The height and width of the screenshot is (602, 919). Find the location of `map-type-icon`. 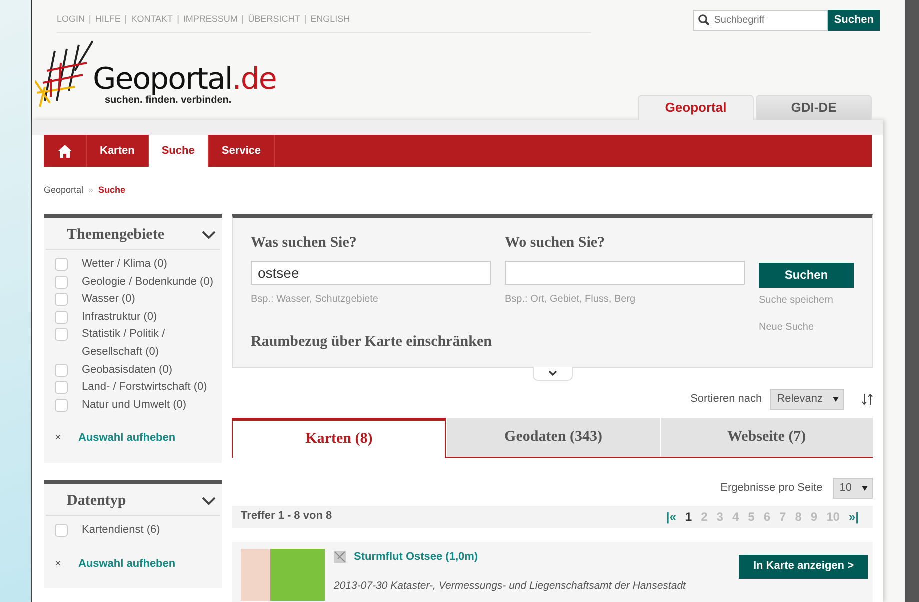

map-type-icon is located at coordinates (340, 556).